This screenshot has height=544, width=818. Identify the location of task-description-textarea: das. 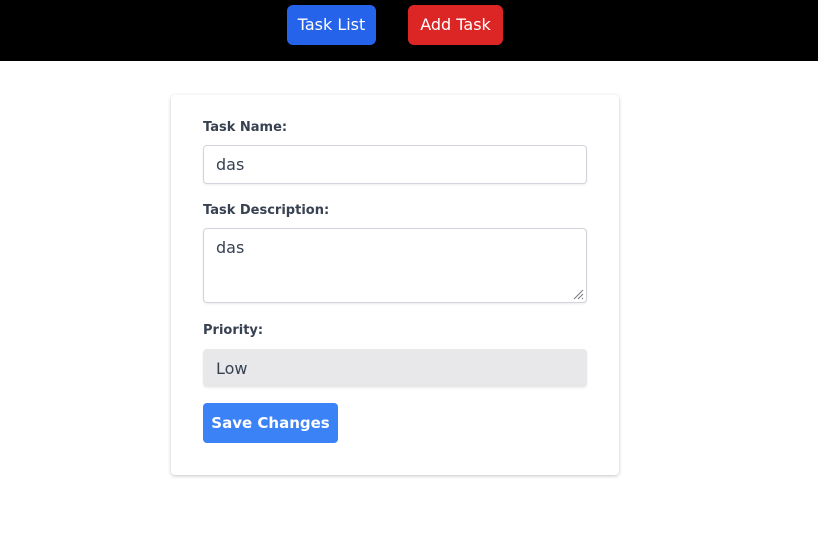
(395, 265).